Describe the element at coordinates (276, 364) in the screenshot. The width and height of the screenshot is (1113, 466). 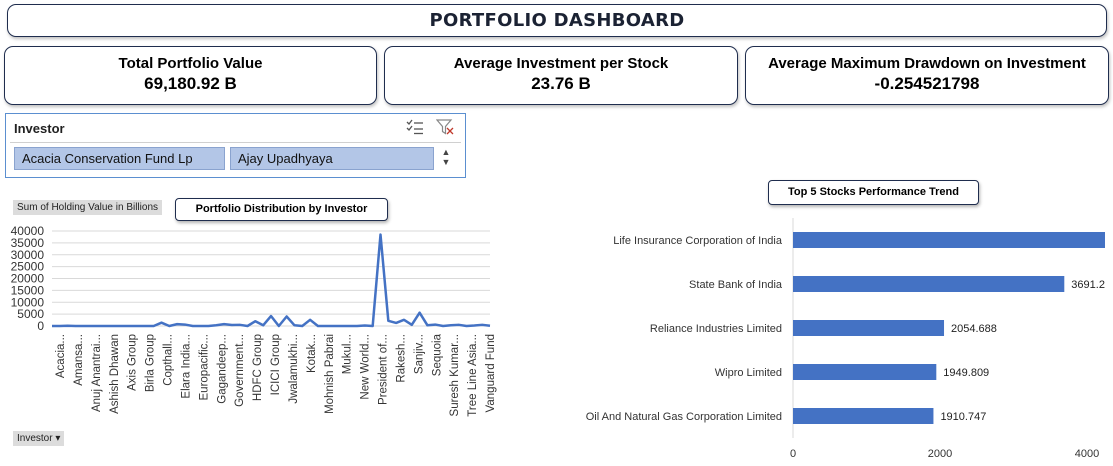
I see `x-tick-label: ICICI Group` at that location.